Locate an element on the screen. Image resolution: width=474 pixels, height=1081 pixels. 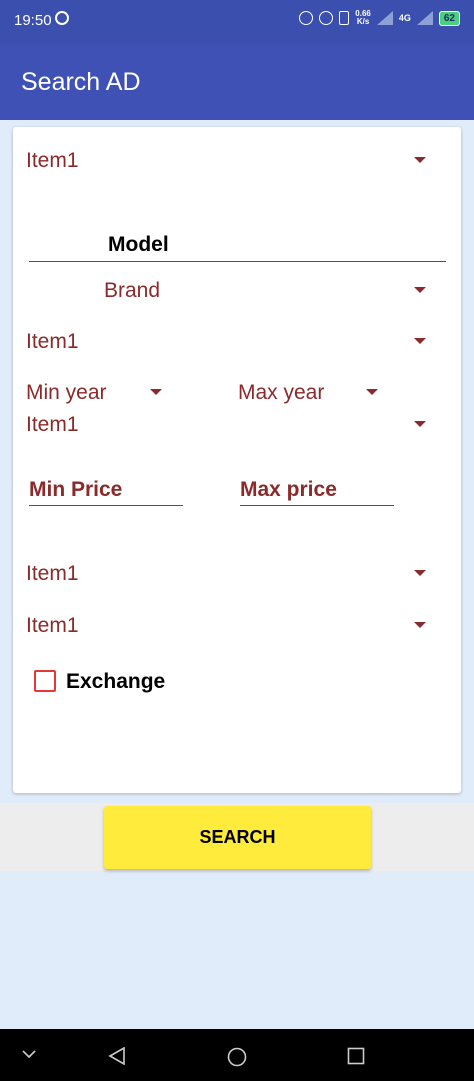
recents-icon is located at coordinates (356, 1056).